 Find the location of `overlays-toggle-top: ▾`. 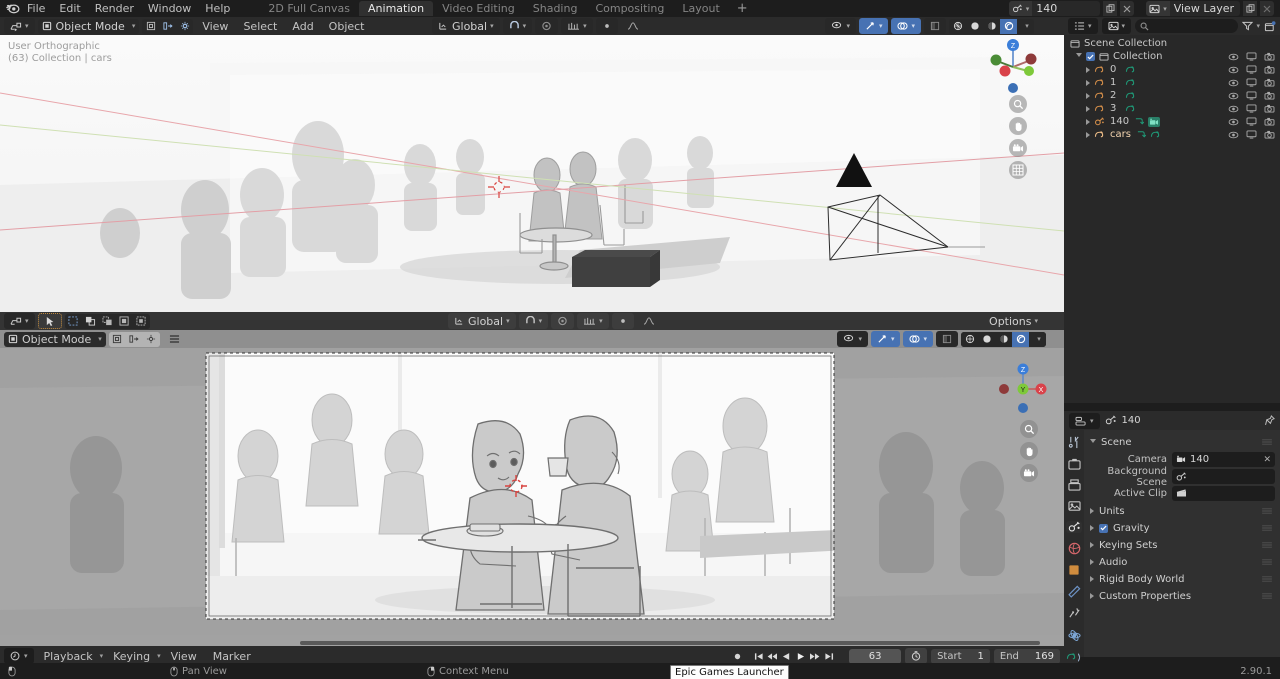

overlays-toggle-top: ▾ is located at coordinates (906, 26).